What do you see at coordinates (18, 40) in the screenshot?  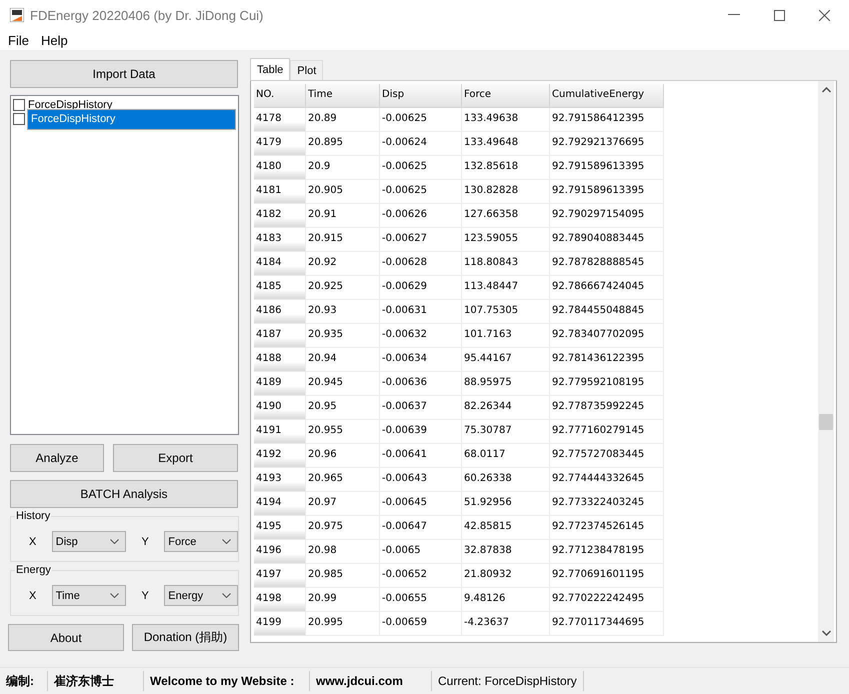 I see `menu-item: File` at bounding box center [18, 40].